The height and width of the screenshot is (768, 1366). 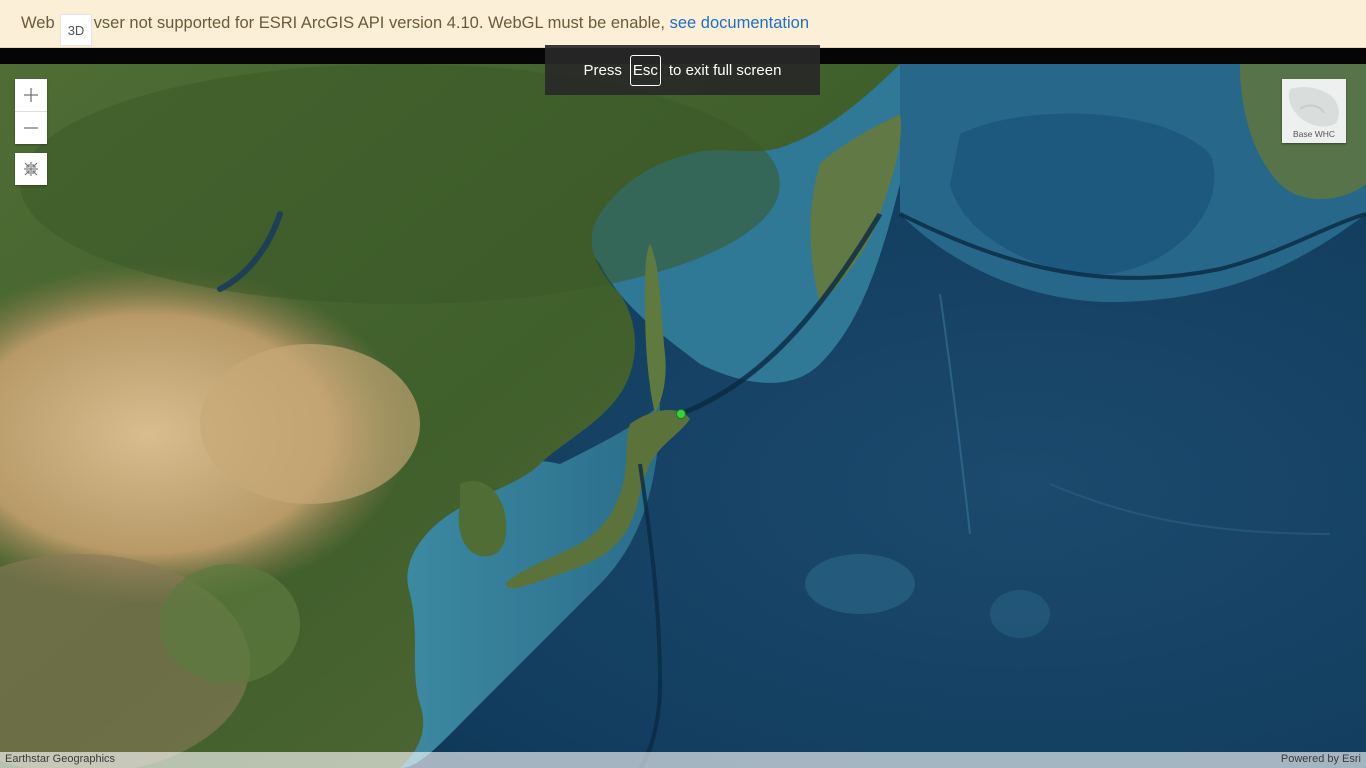 What do you see at coordinates (683, 760) in the screenshot?
I see `attribution-bar: Earthstar Geographics Powered by Esri` at bounding box center [683, 760].